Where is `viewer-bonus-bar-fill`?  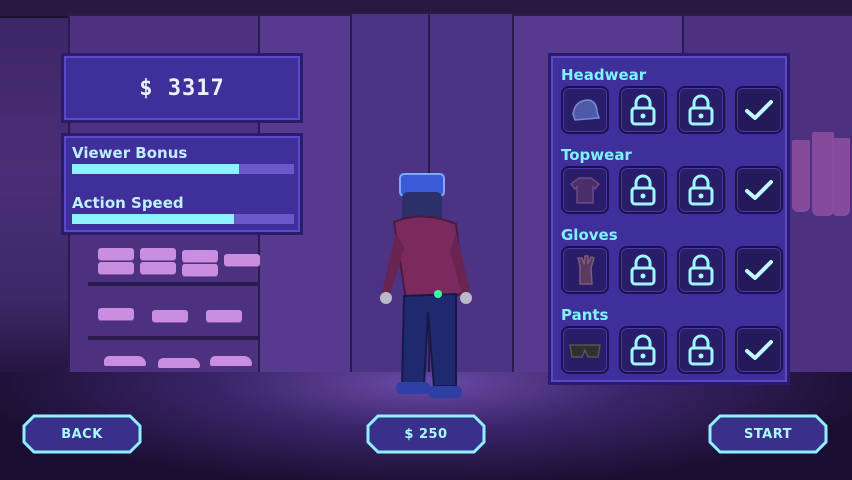
viewer-bonus-bar-fill is located at coordinates (155, 169).